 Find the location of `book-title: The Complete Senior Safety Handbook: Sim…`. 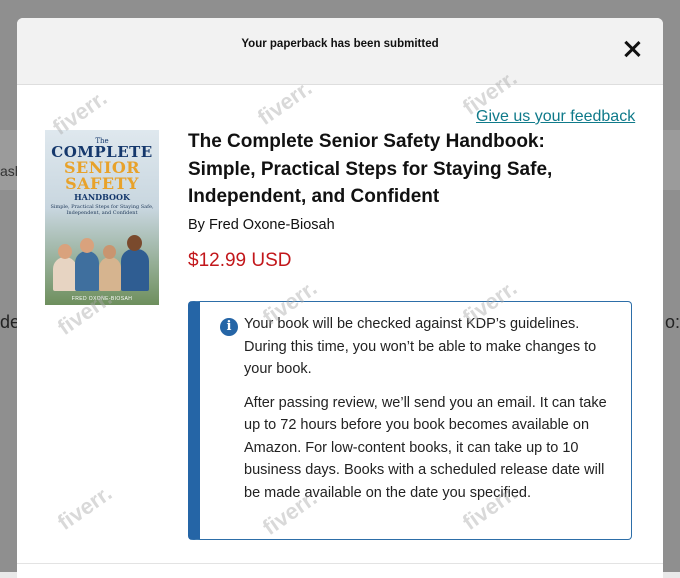

book-title: The Complete Senior Safety Handbook: Sim… is located at coordinates (370, 169).